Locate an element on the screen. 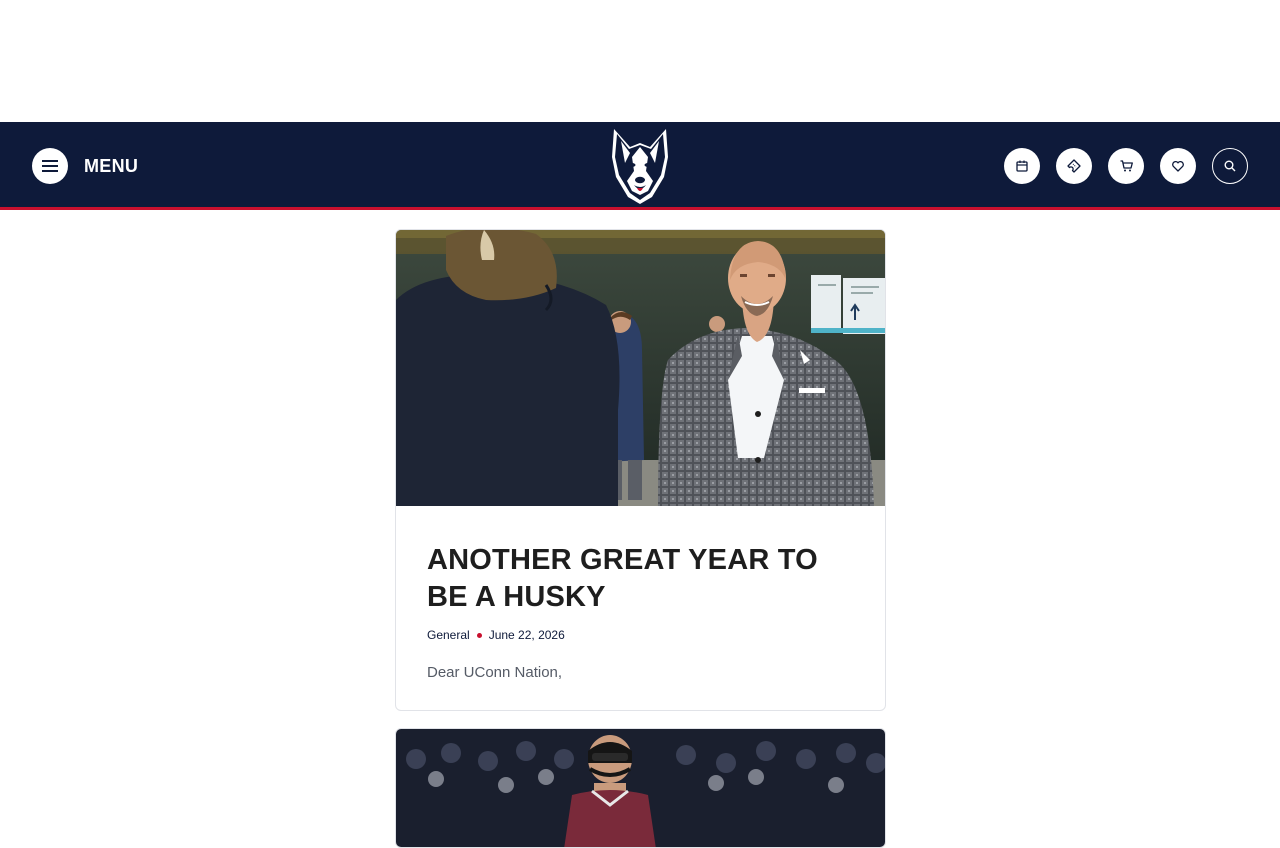  search-icon is located at coordinates (1230, 166).